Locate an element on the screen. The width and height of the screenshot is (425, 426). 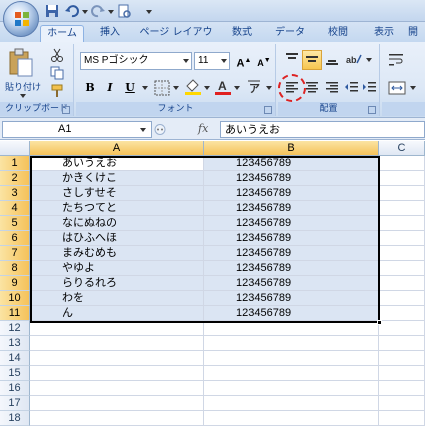
formula-input: あいうえお is located at coordinates (322, 129).